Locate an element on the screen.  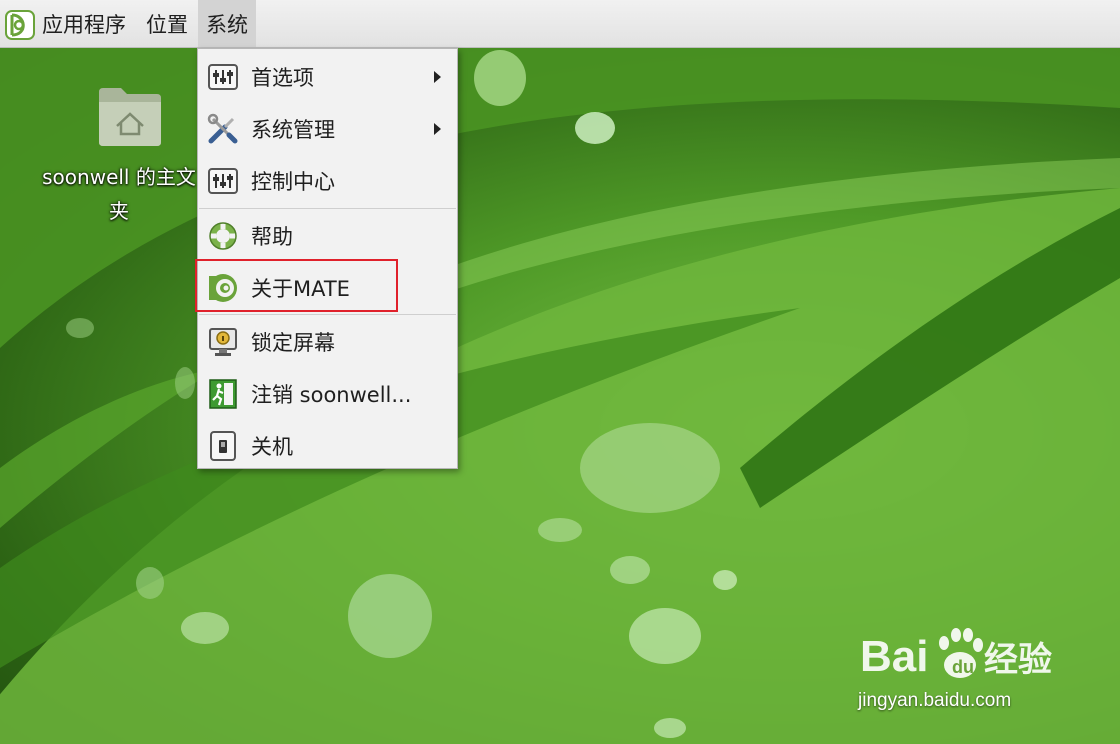
menu-item-control-center: 控制中心 is located at coordinates (327, 181).